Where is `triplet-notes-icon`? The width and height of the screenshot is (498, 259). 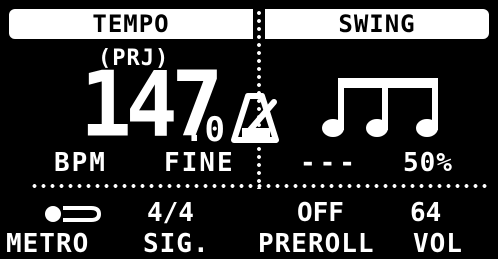
triplet-notes-icon is located at coordinates (380, 107).